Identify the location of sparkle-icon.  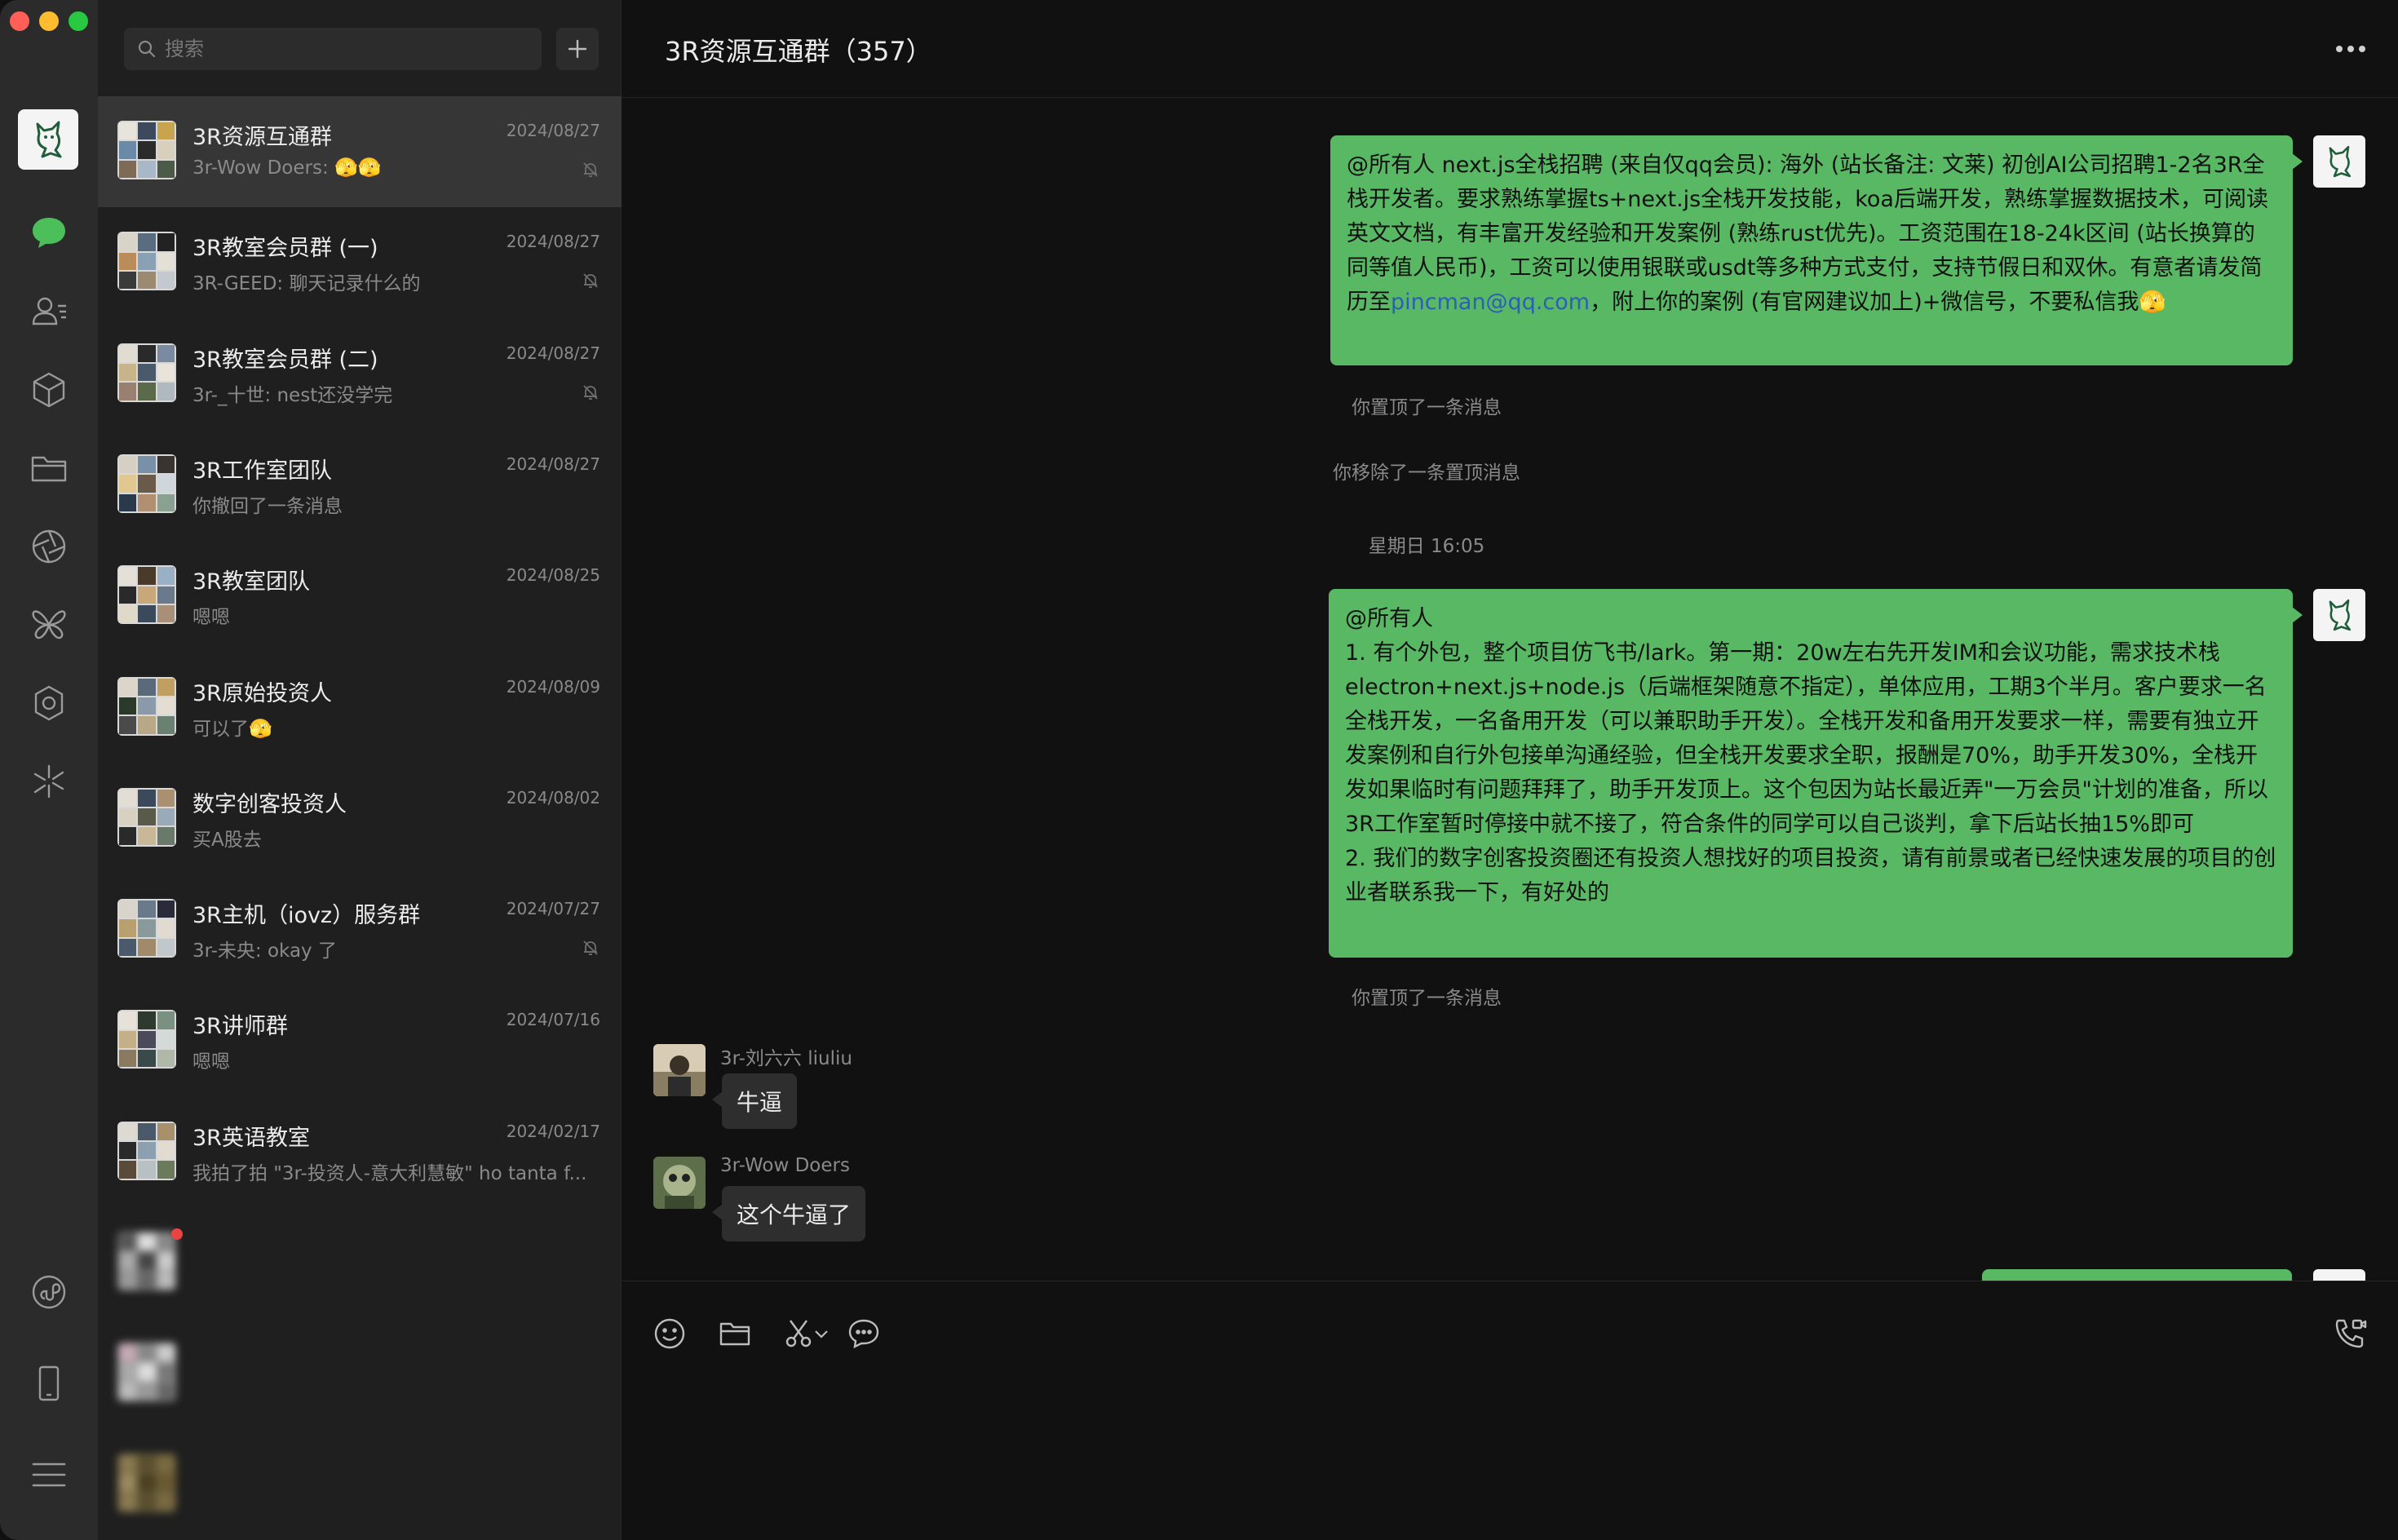
(48, 781).